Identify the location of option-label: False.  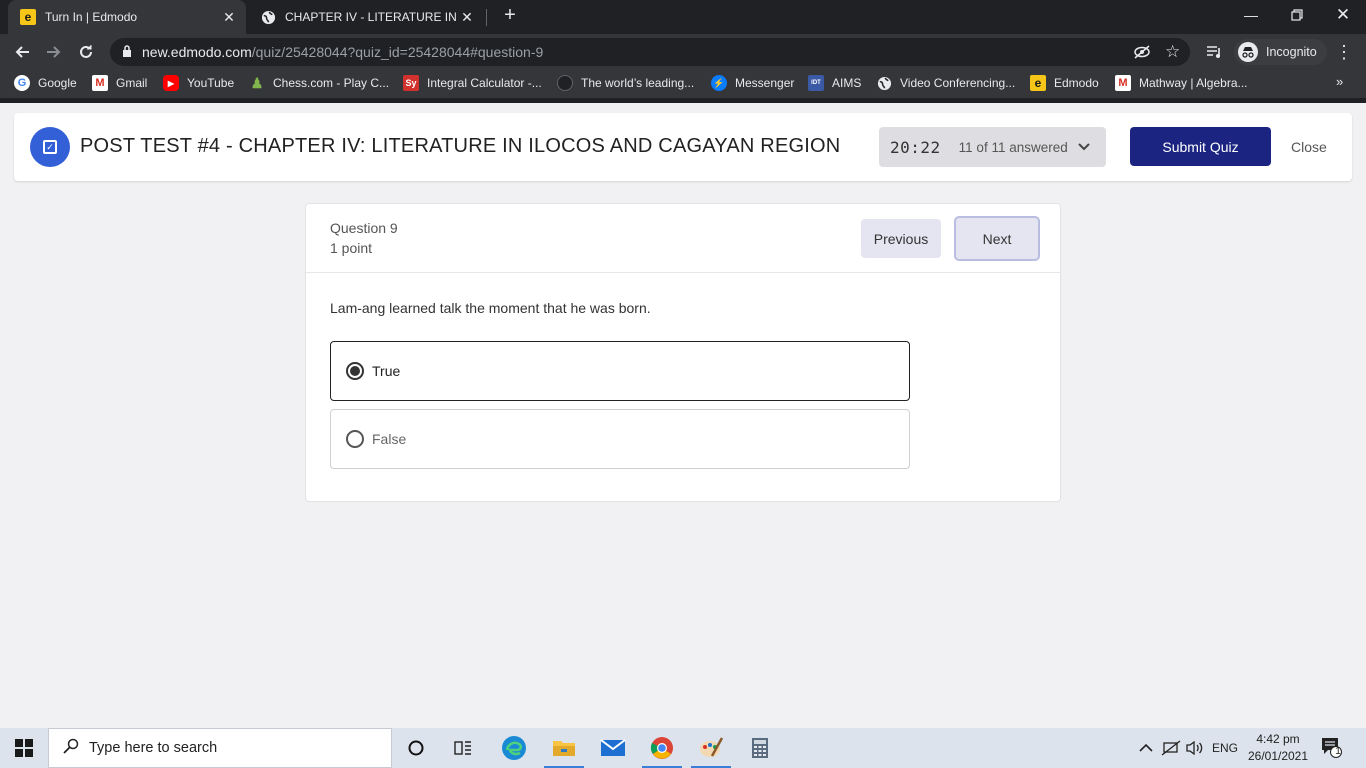
(389, 439).